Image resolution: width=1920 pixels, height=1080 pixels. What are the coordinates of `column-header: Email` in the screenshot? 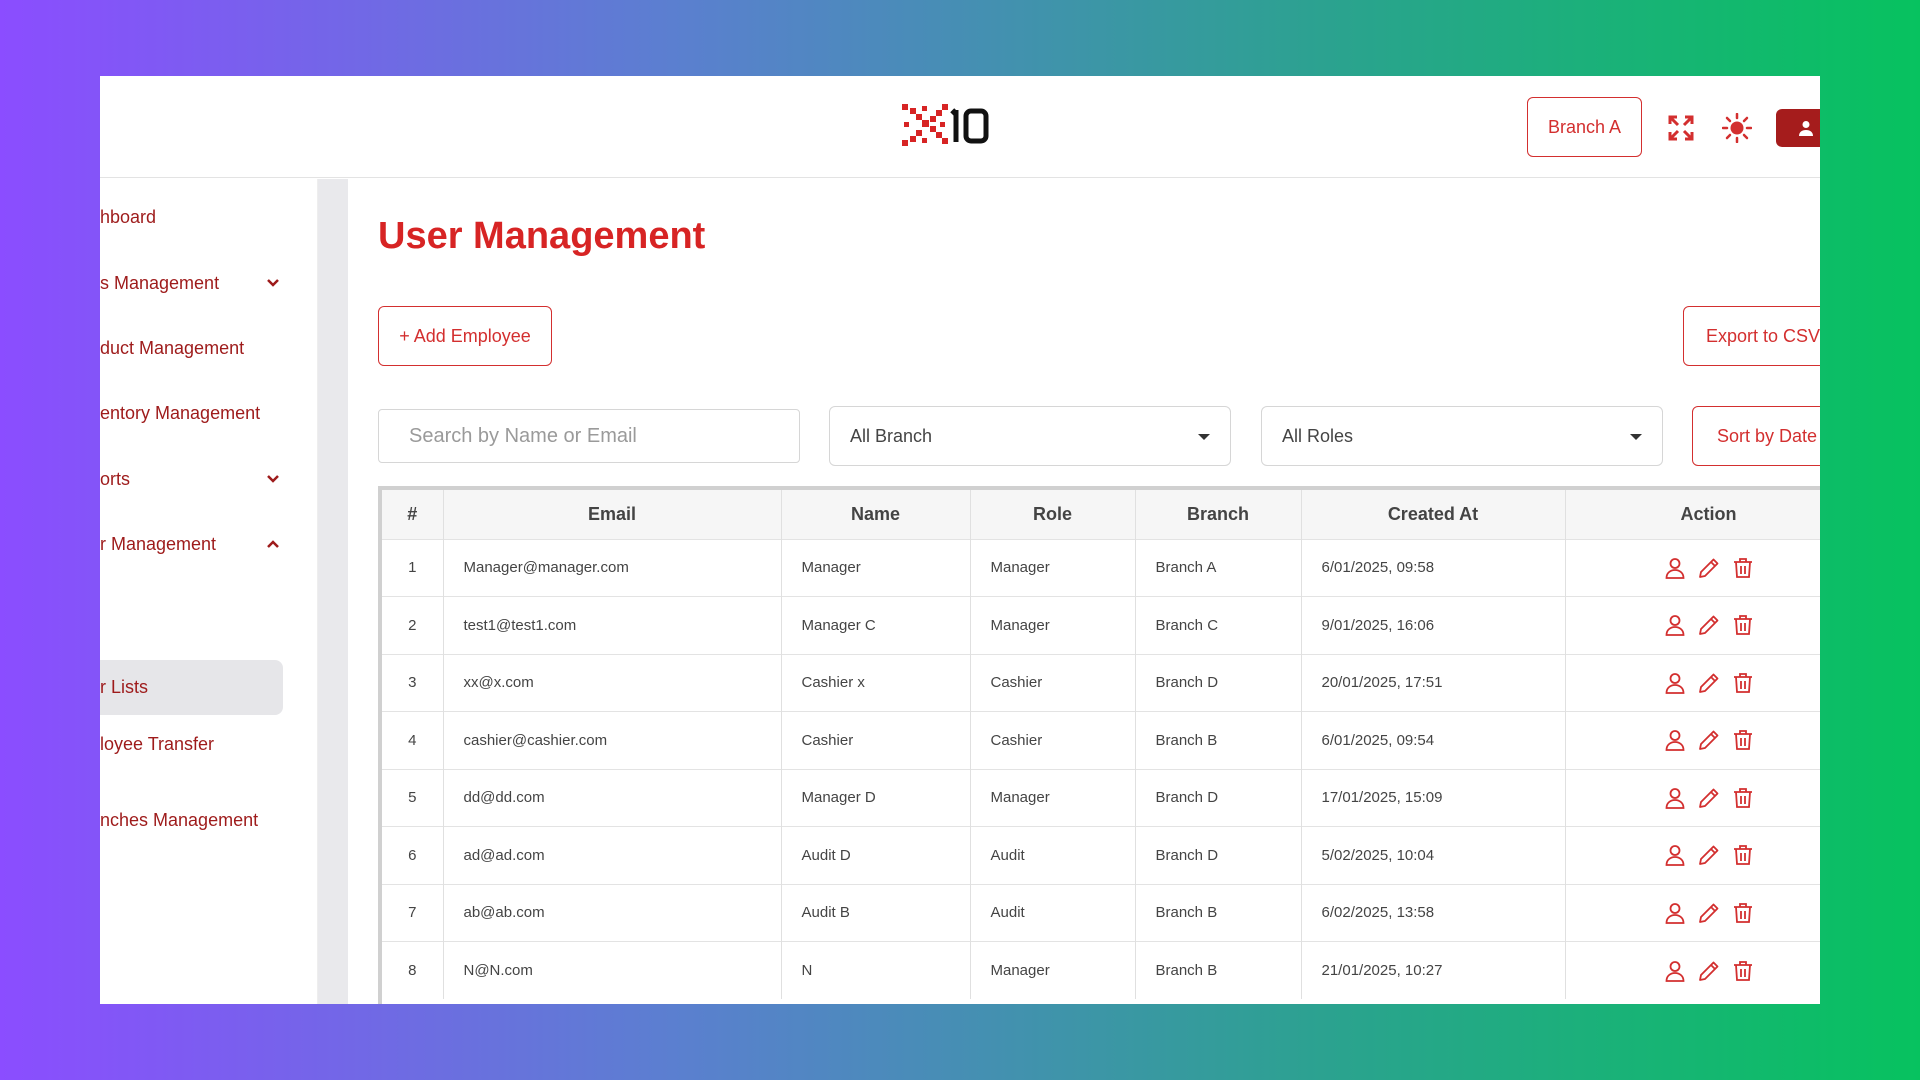 It's located at (612, 514).